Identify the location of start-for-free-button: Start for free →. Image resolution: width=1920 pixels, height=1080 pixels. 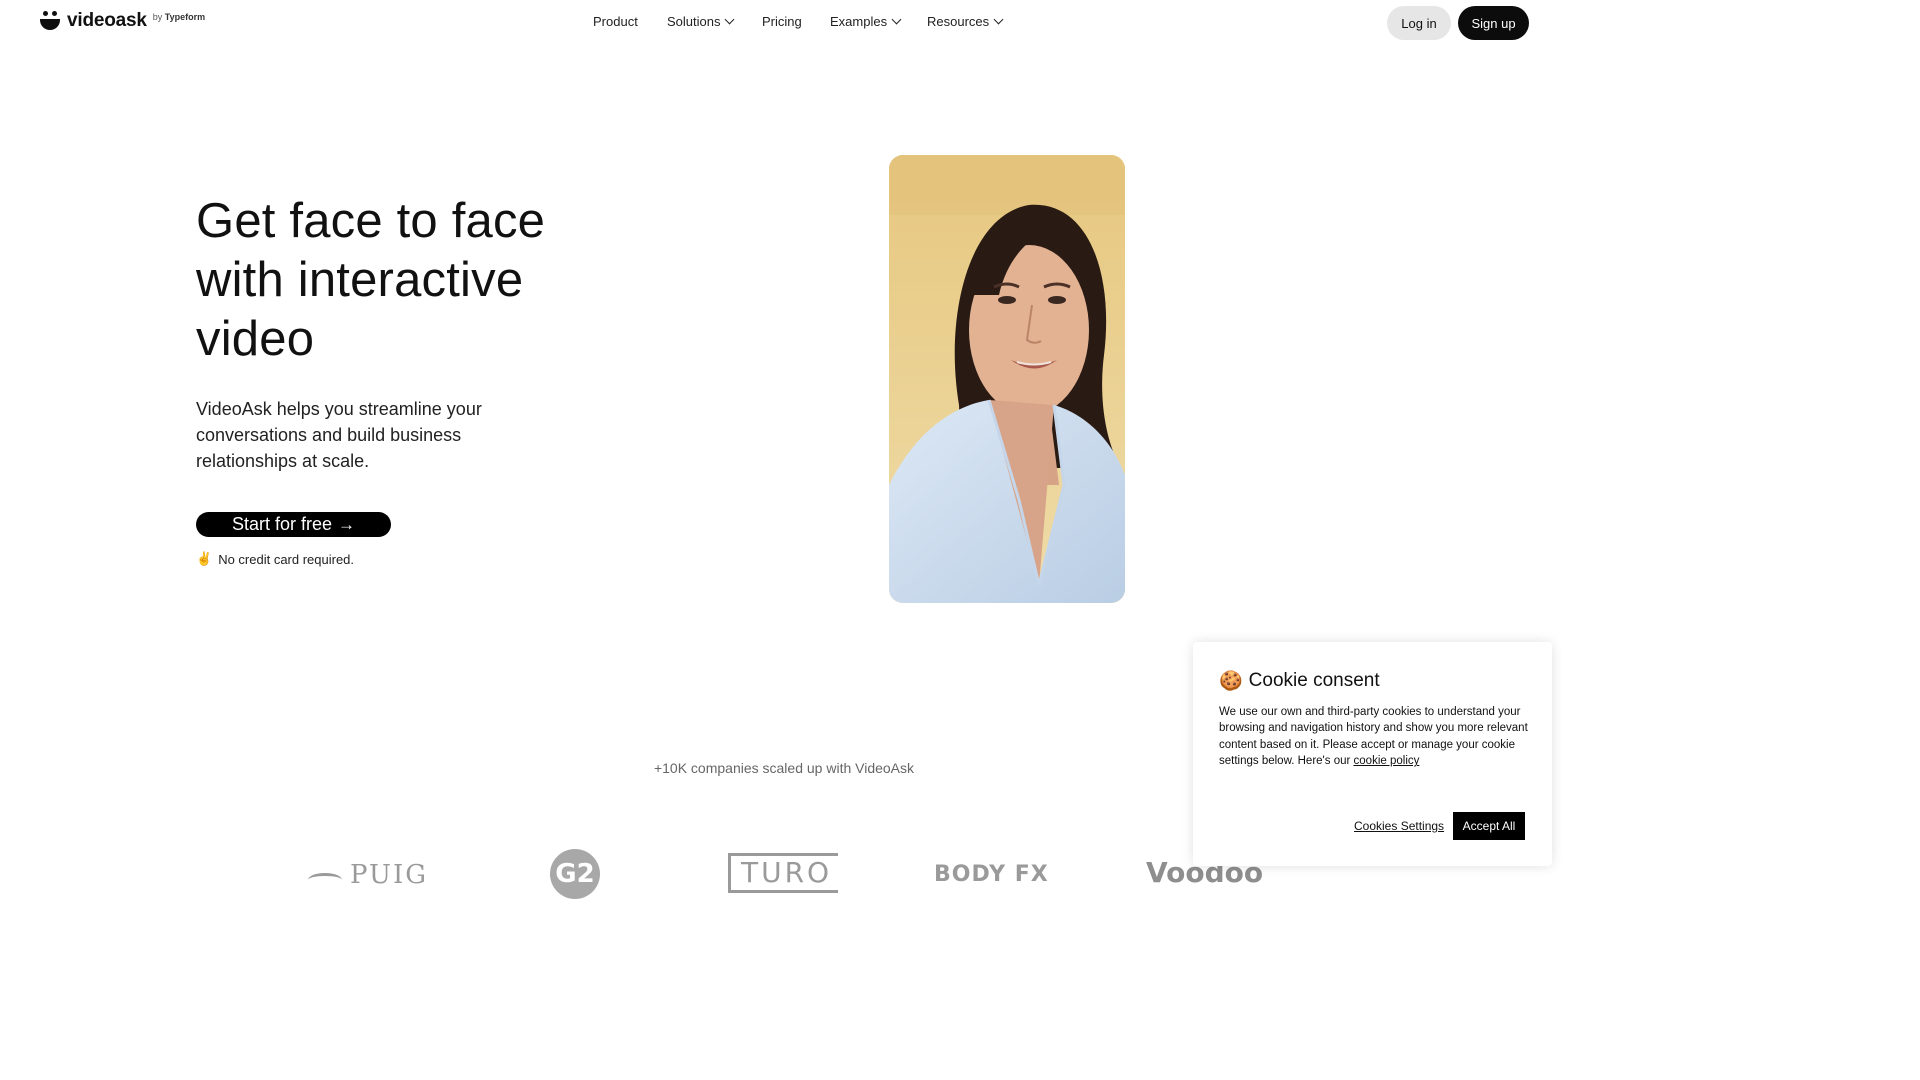
(293, 524).